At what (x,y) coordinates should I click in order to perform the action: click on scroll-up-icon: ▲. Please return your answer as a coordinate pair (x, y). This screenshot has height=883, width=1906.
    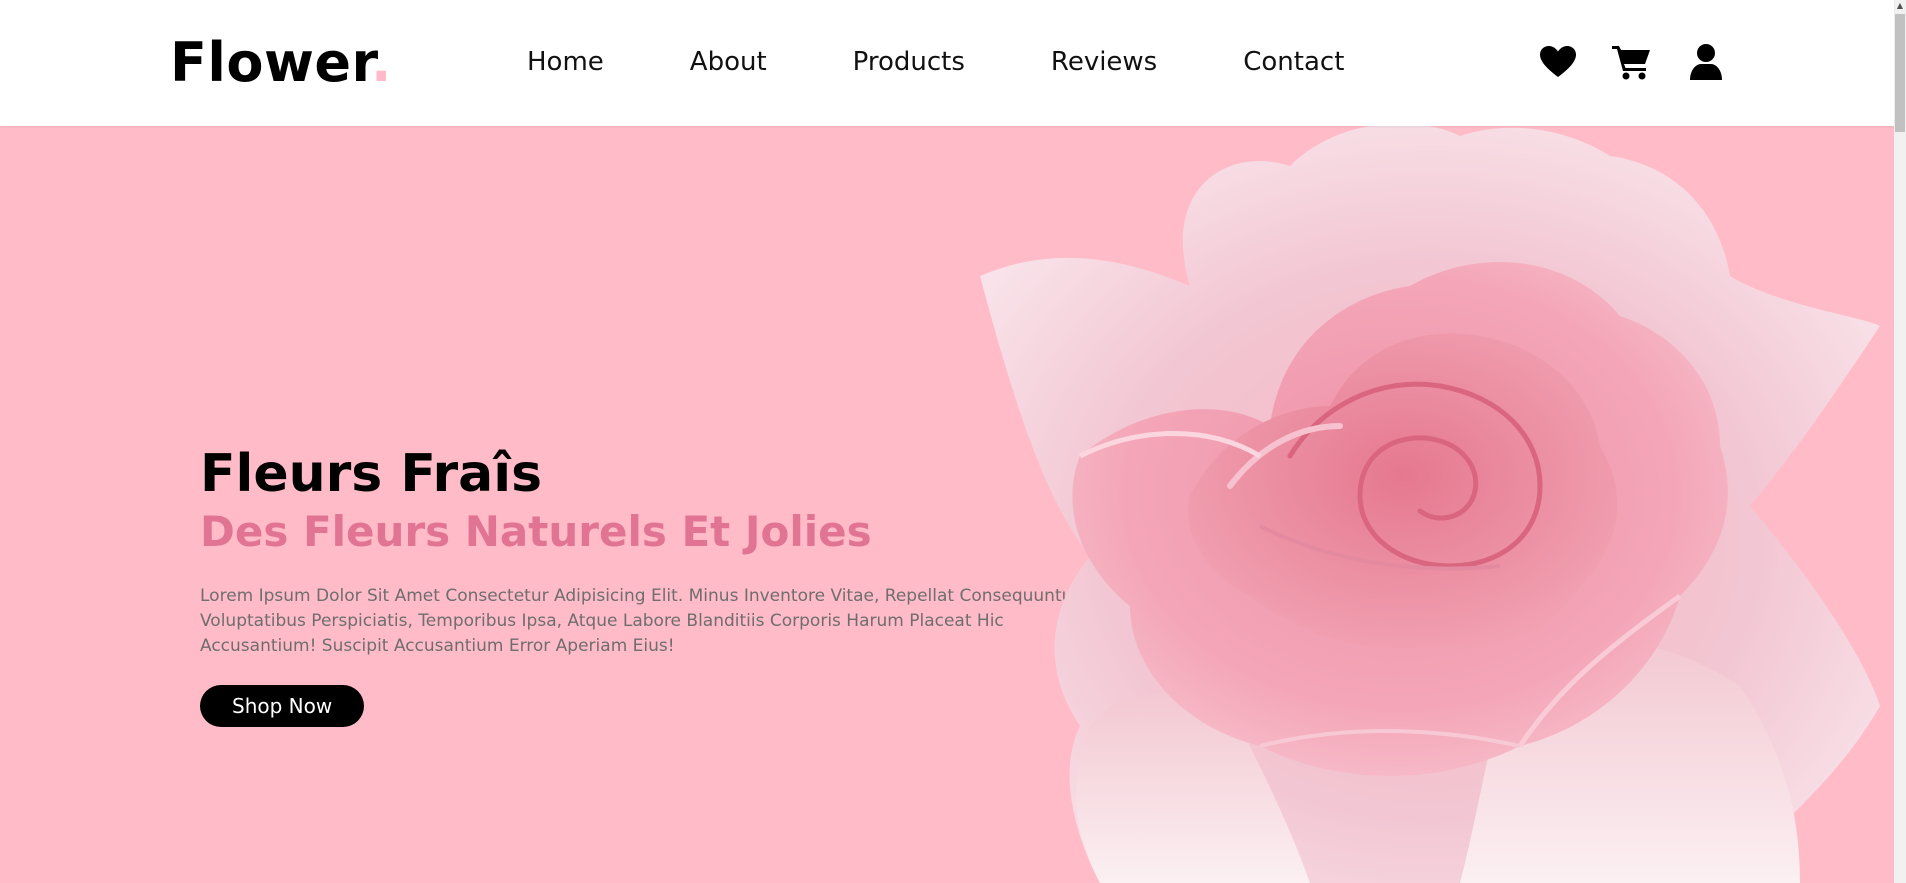
    Looking at the image, I should click on (1900, 6).